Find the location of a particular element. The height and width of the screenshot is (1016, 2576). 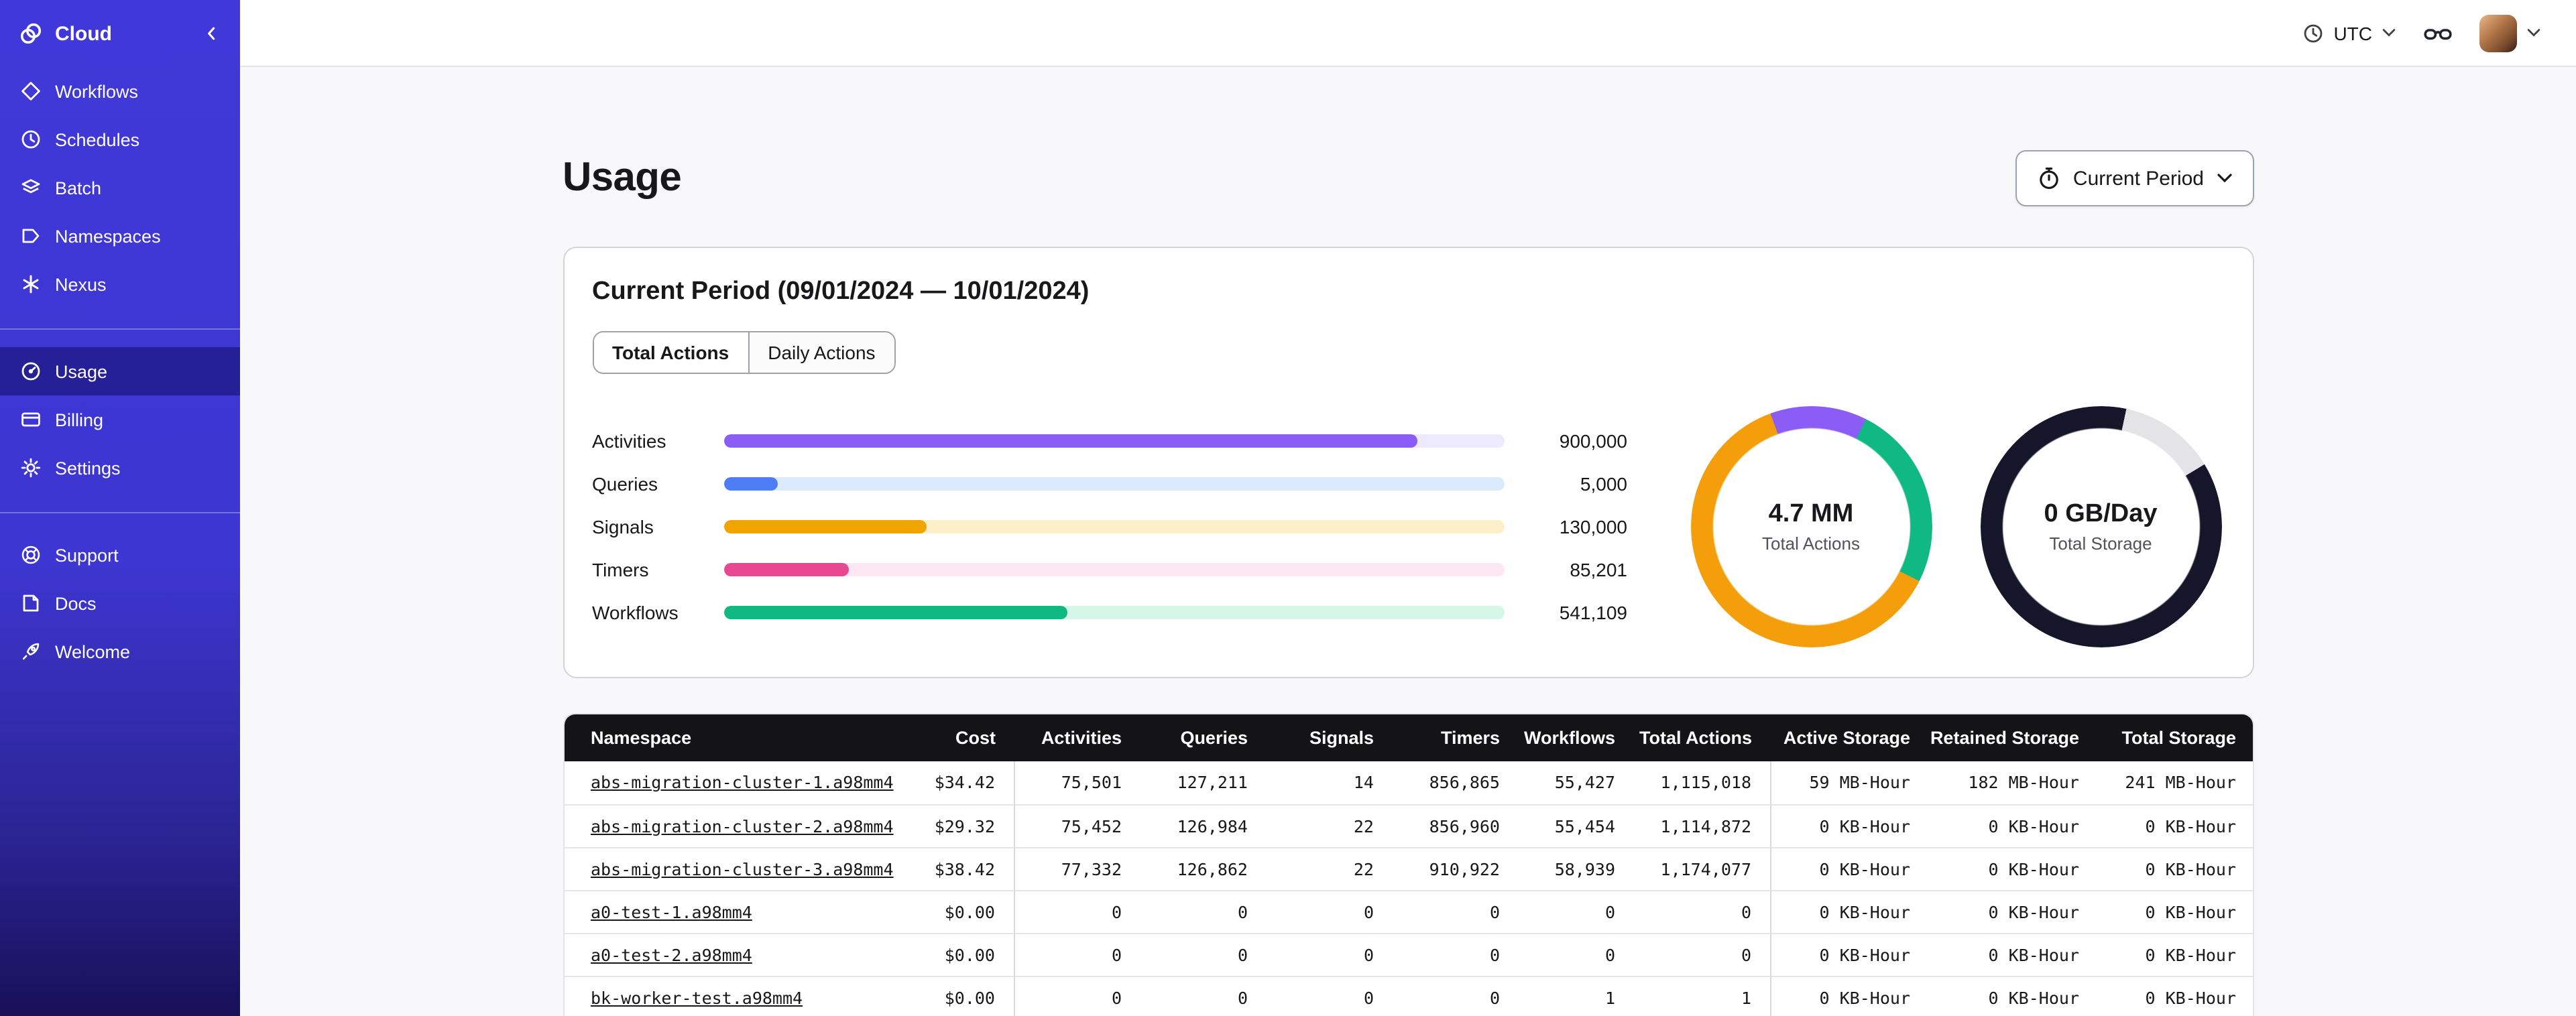

bar-row-timers: Timers 85,201 is located at coordinates (1109, 569).